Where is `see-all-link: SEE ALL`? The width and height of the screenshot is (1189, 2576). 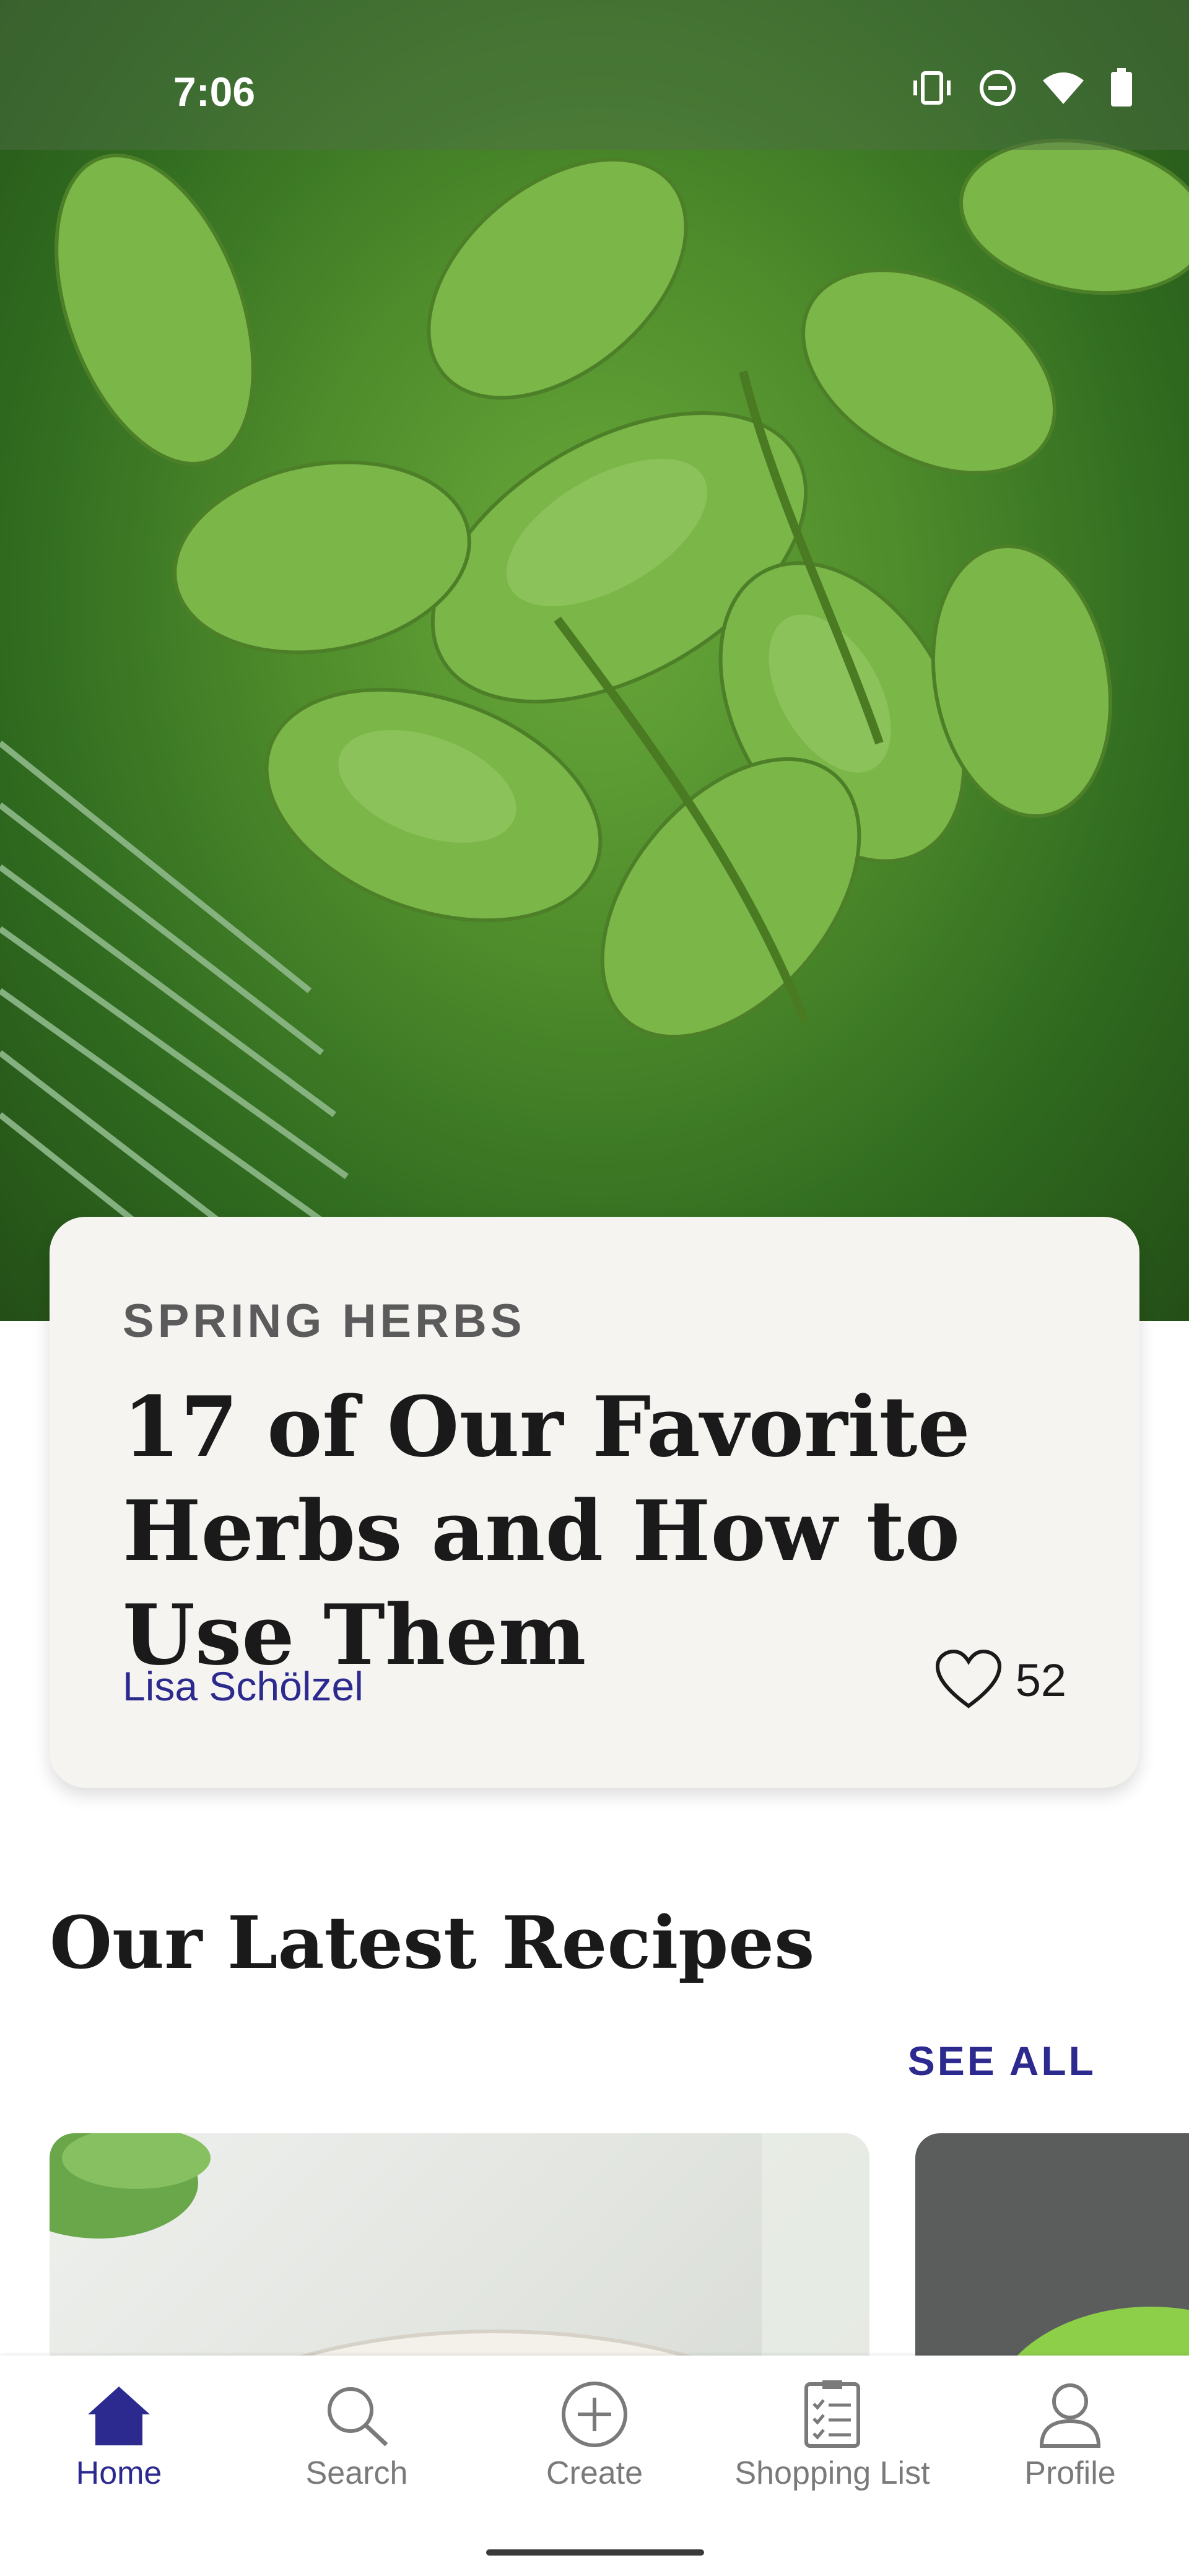 see-all-link: SEE ALL is located at coordinates (1002, 2060).